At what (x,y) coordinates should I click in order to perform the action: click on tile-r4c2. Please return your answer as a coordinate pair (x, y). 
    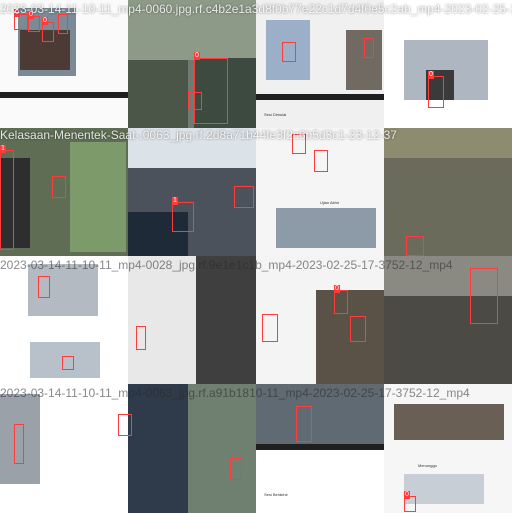
    Looking at the image, I should click on (192, 448).